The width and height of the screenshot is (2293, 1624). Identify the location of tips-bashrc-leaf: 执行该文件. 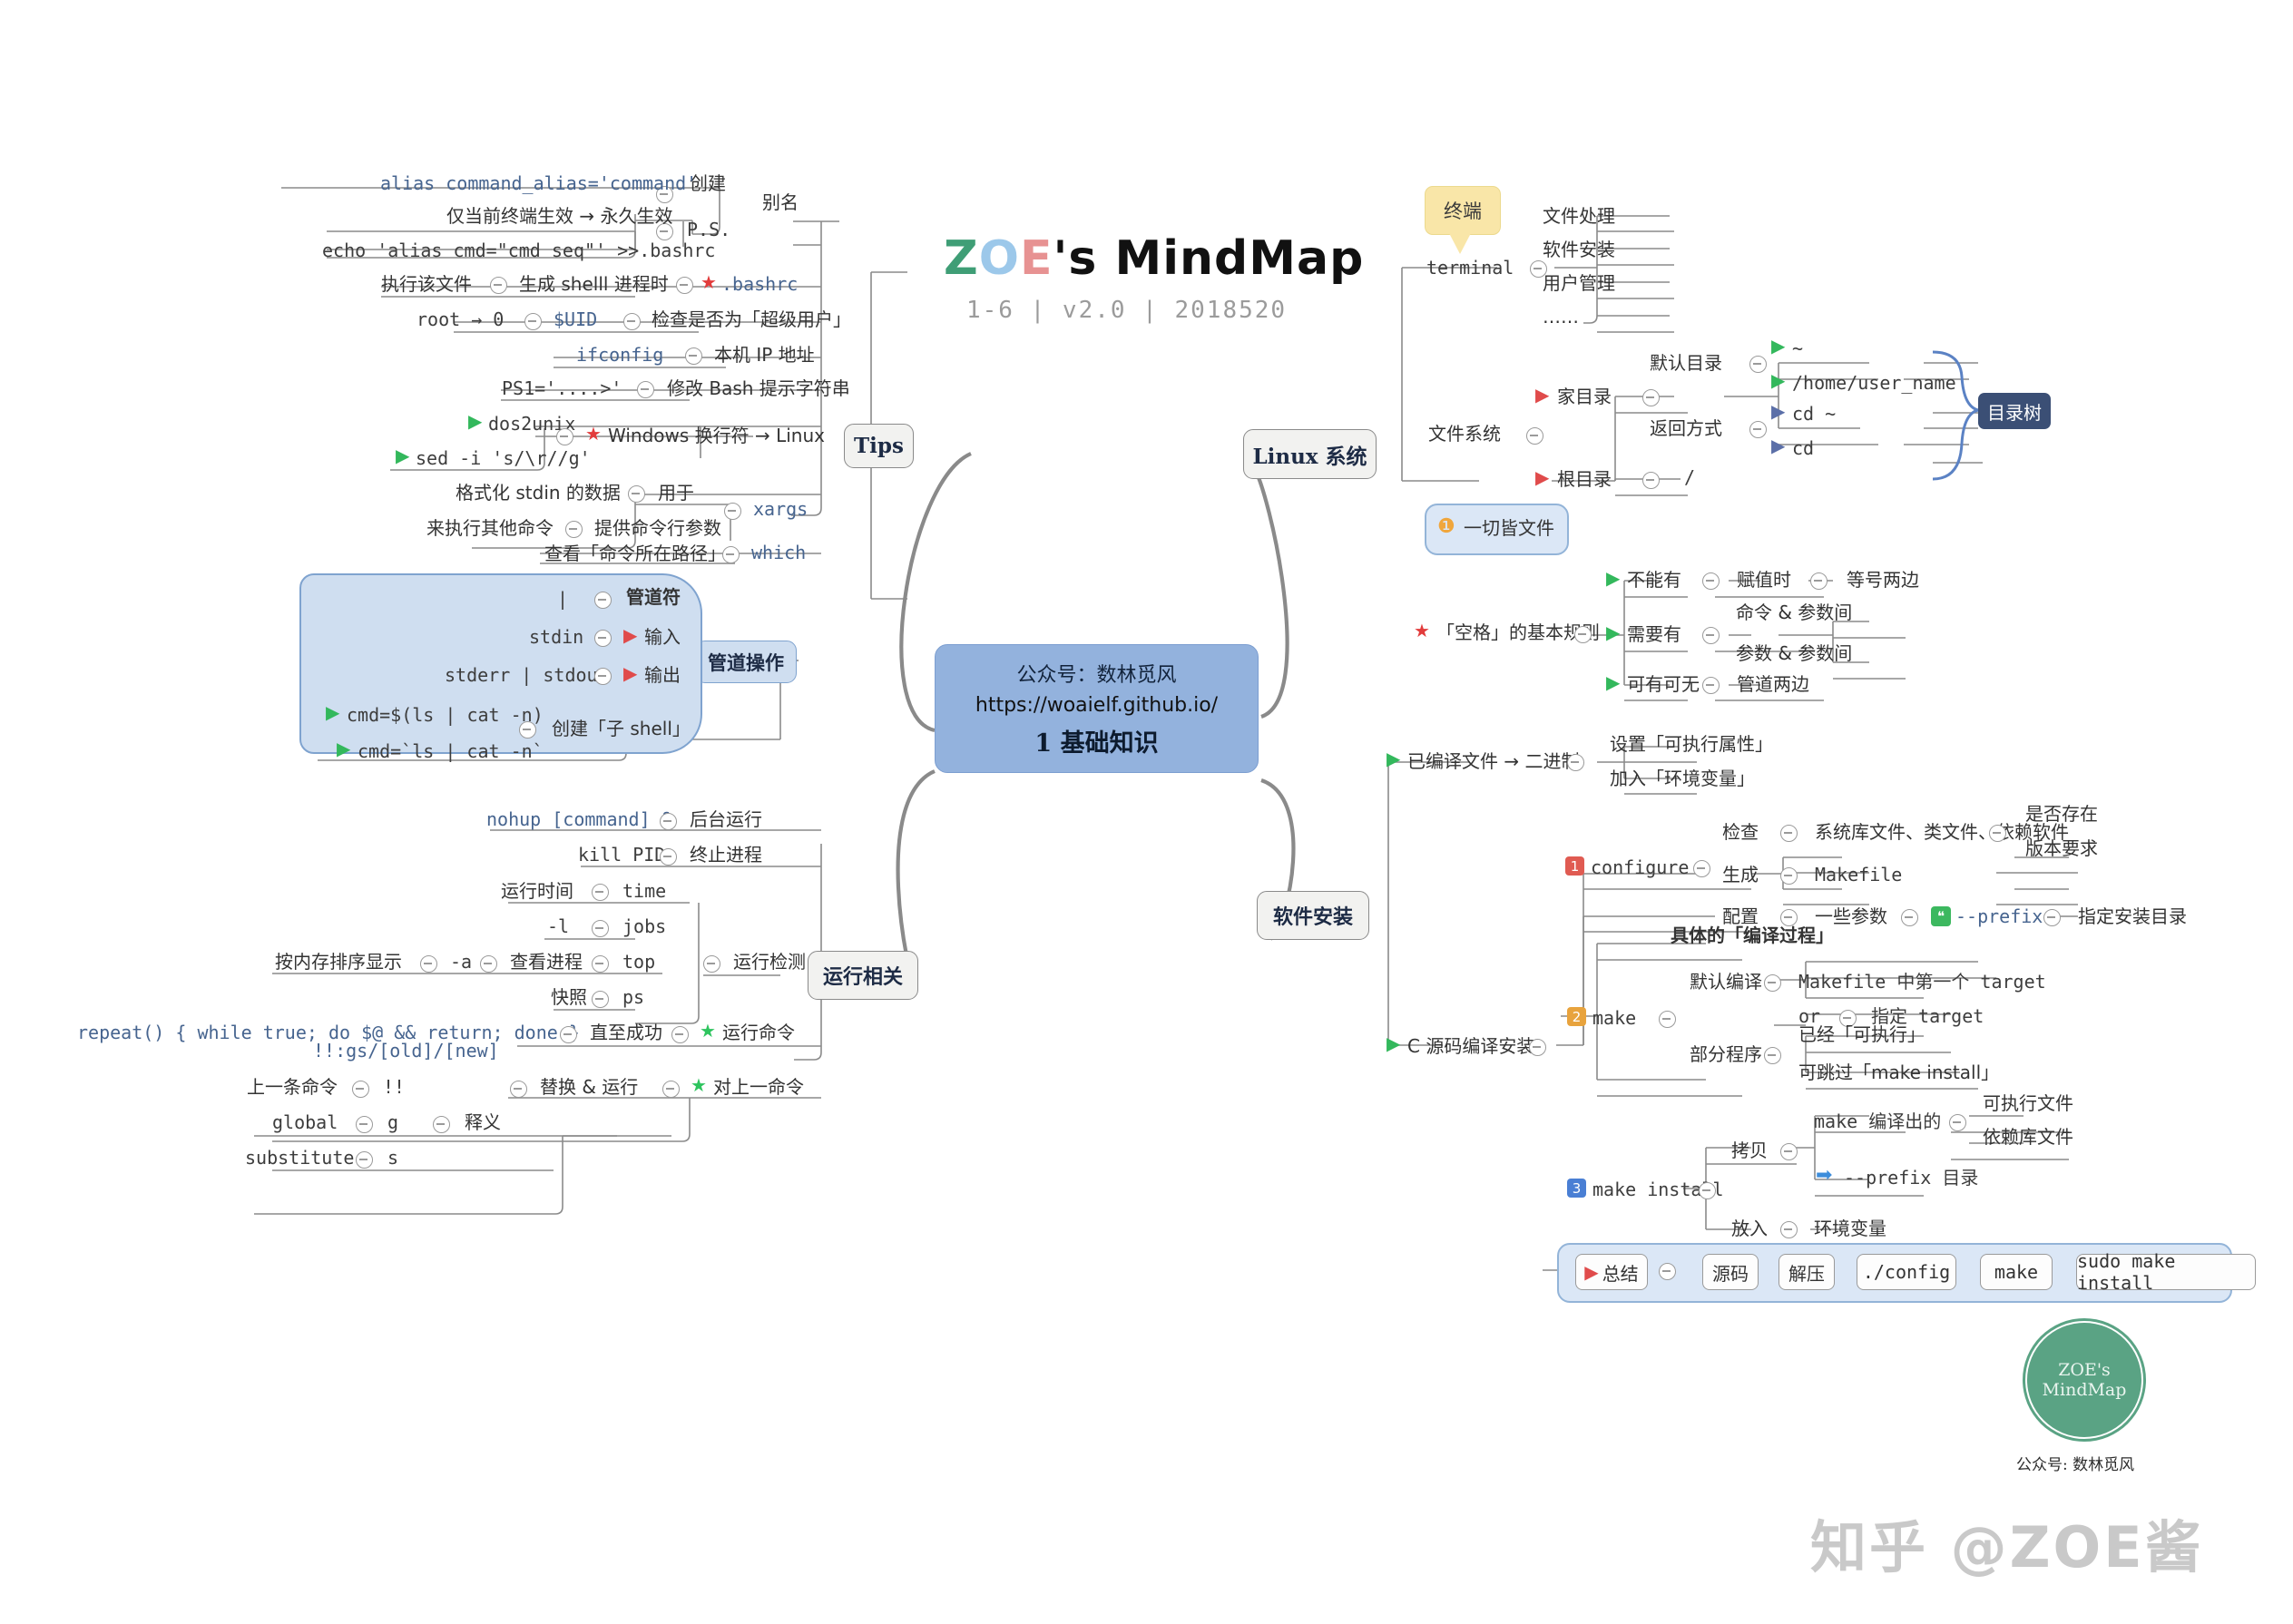
(426, 284).